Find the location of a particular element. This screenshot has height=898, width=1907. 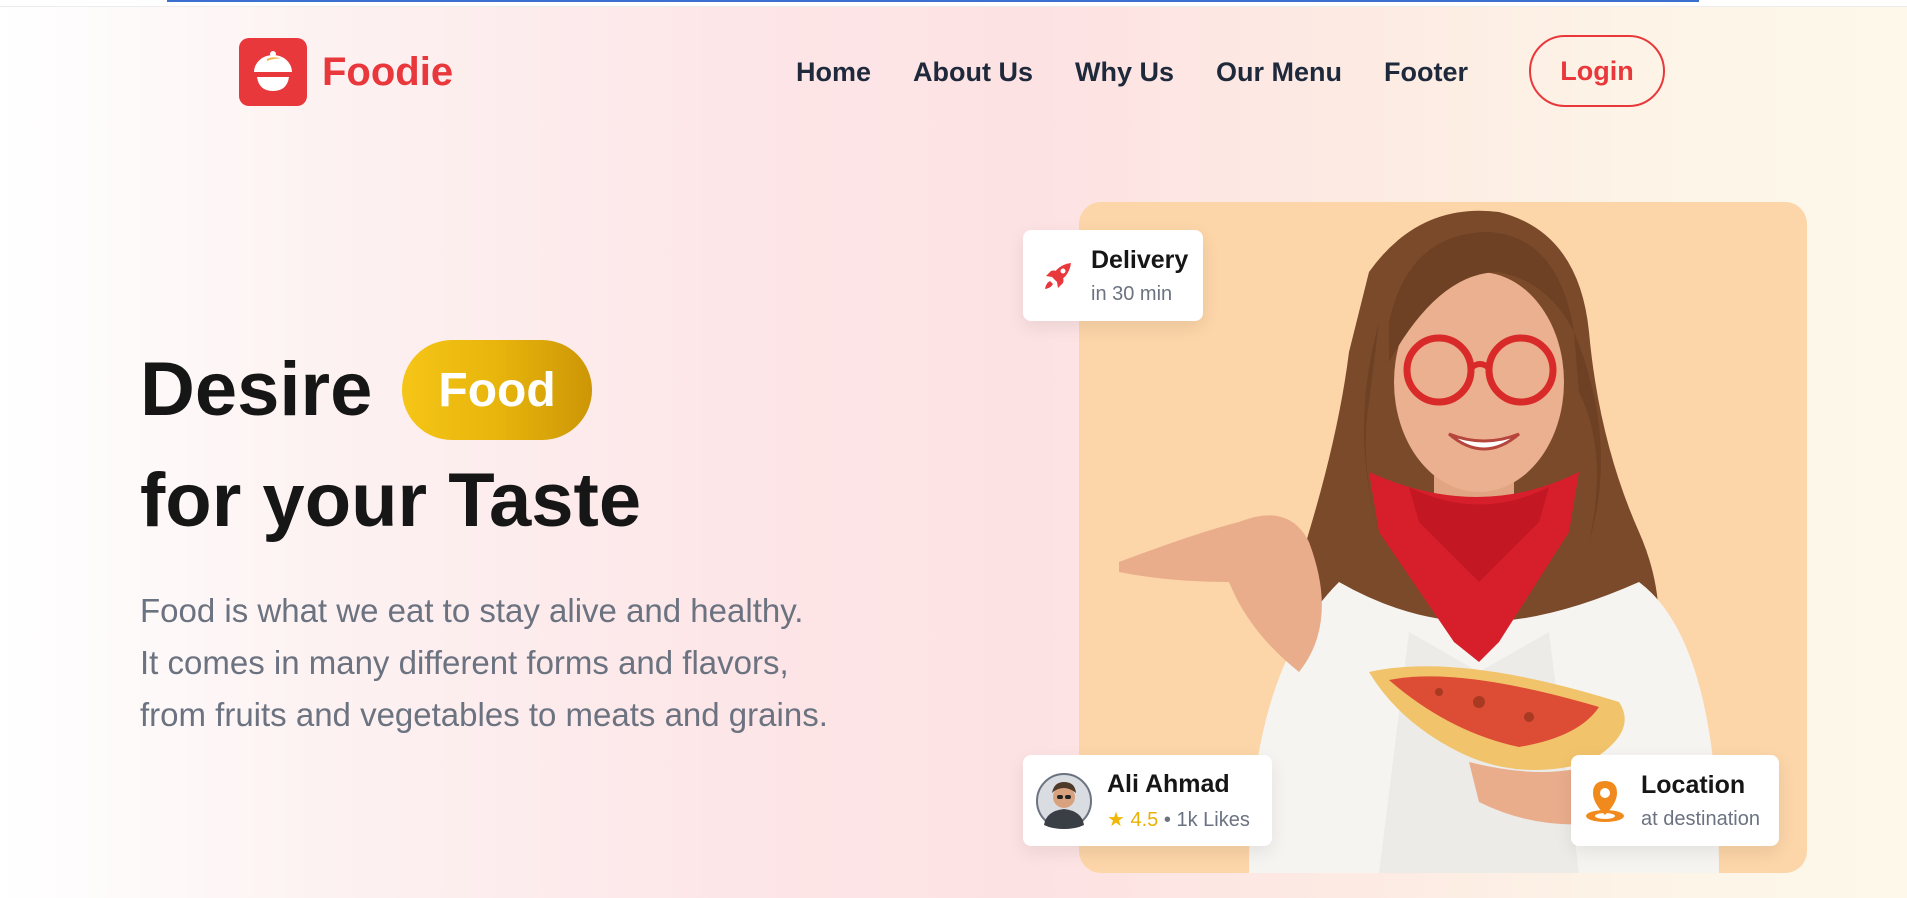

reviewer-name: Ali Ahmad is located at coordinates (1168, 783).